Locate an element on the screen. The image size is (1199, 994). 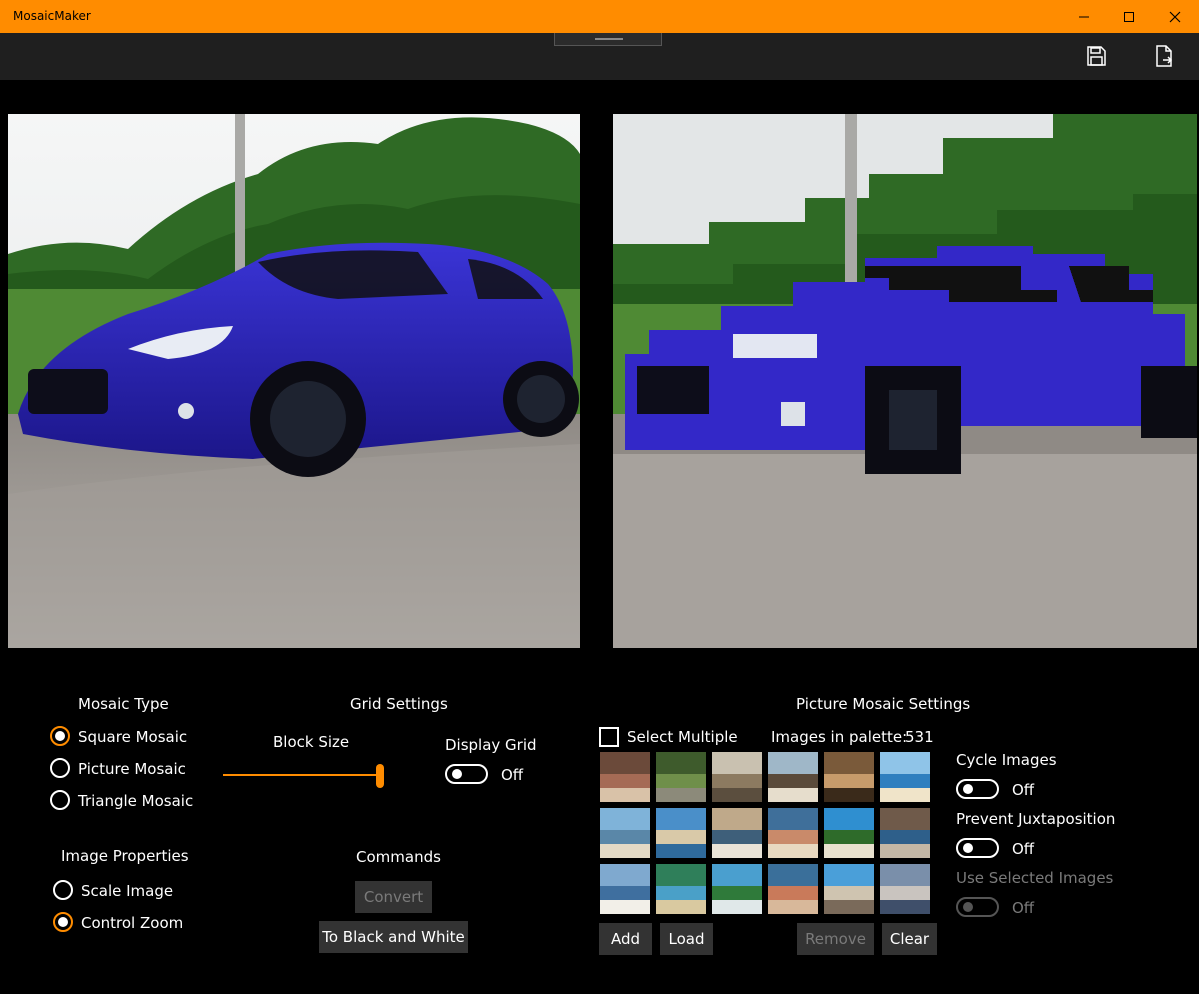
close-button is located at coordinates (1175, 16).